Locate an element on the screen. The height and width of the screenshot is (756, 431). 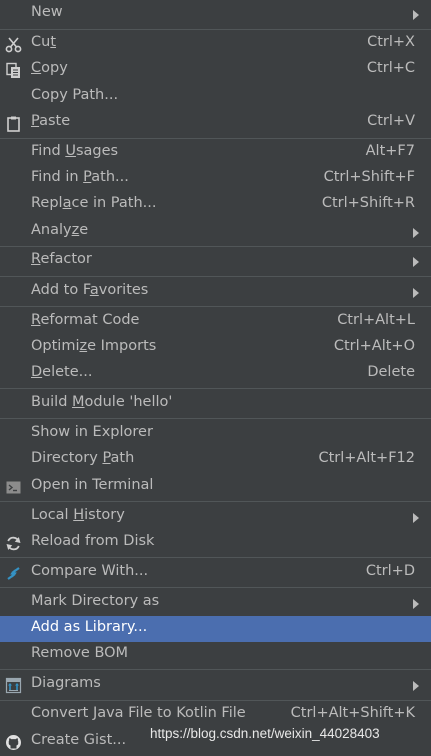
menu-item-mark-directory-as: Mark Directory as is located at coordinates (215, 603).